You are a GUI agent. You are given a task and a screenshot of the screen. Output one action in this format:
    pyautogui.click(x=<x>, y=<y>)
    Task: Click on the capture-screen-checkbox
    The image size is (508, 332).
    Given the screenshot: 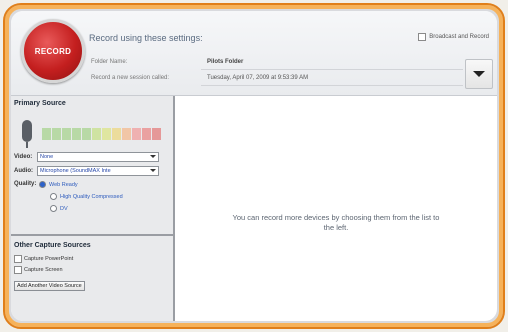 What is the action you would take?
    pyautogui.click(x=18, y=270)
    